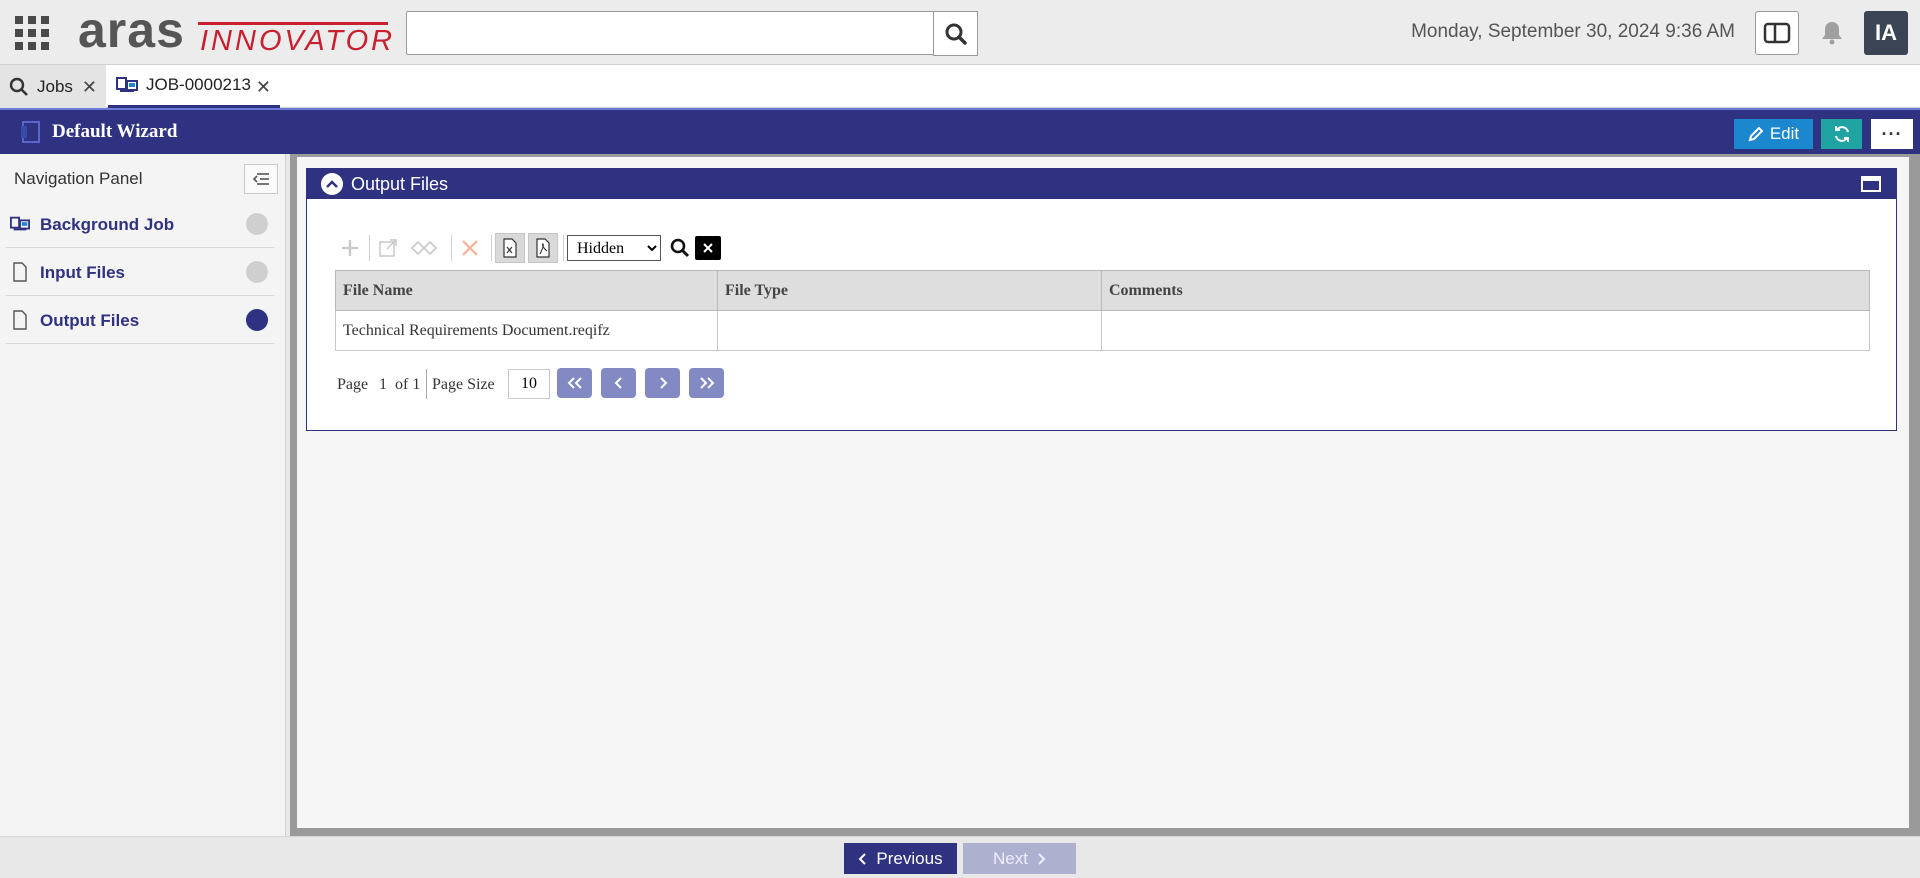 The width and height of the screenshot is (1920, 878). I want to click on first-page-button, so click(574, 383).